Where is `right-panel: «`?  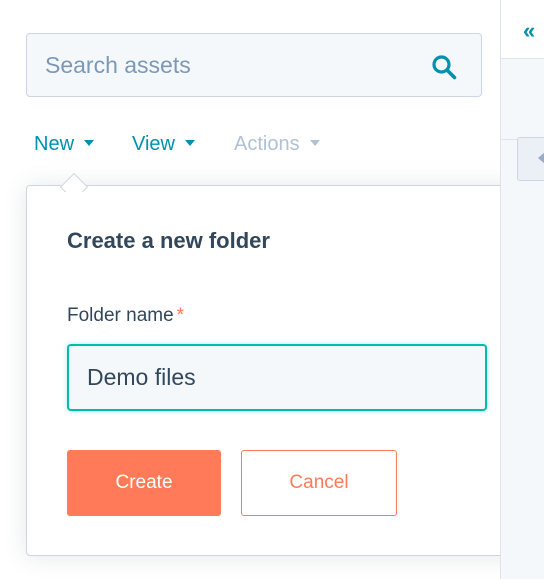
right-panel: « is located at coordinates (522, 289).